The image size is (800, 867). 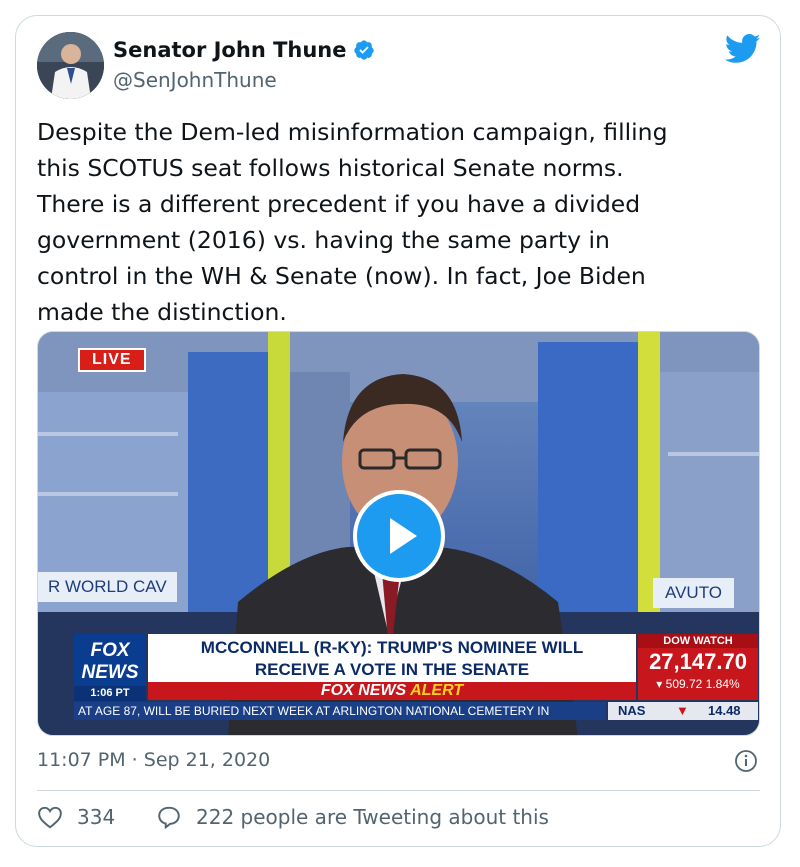 I want to click on dow-change-text: 509.72 1.84%, so click(x=702, y=684).